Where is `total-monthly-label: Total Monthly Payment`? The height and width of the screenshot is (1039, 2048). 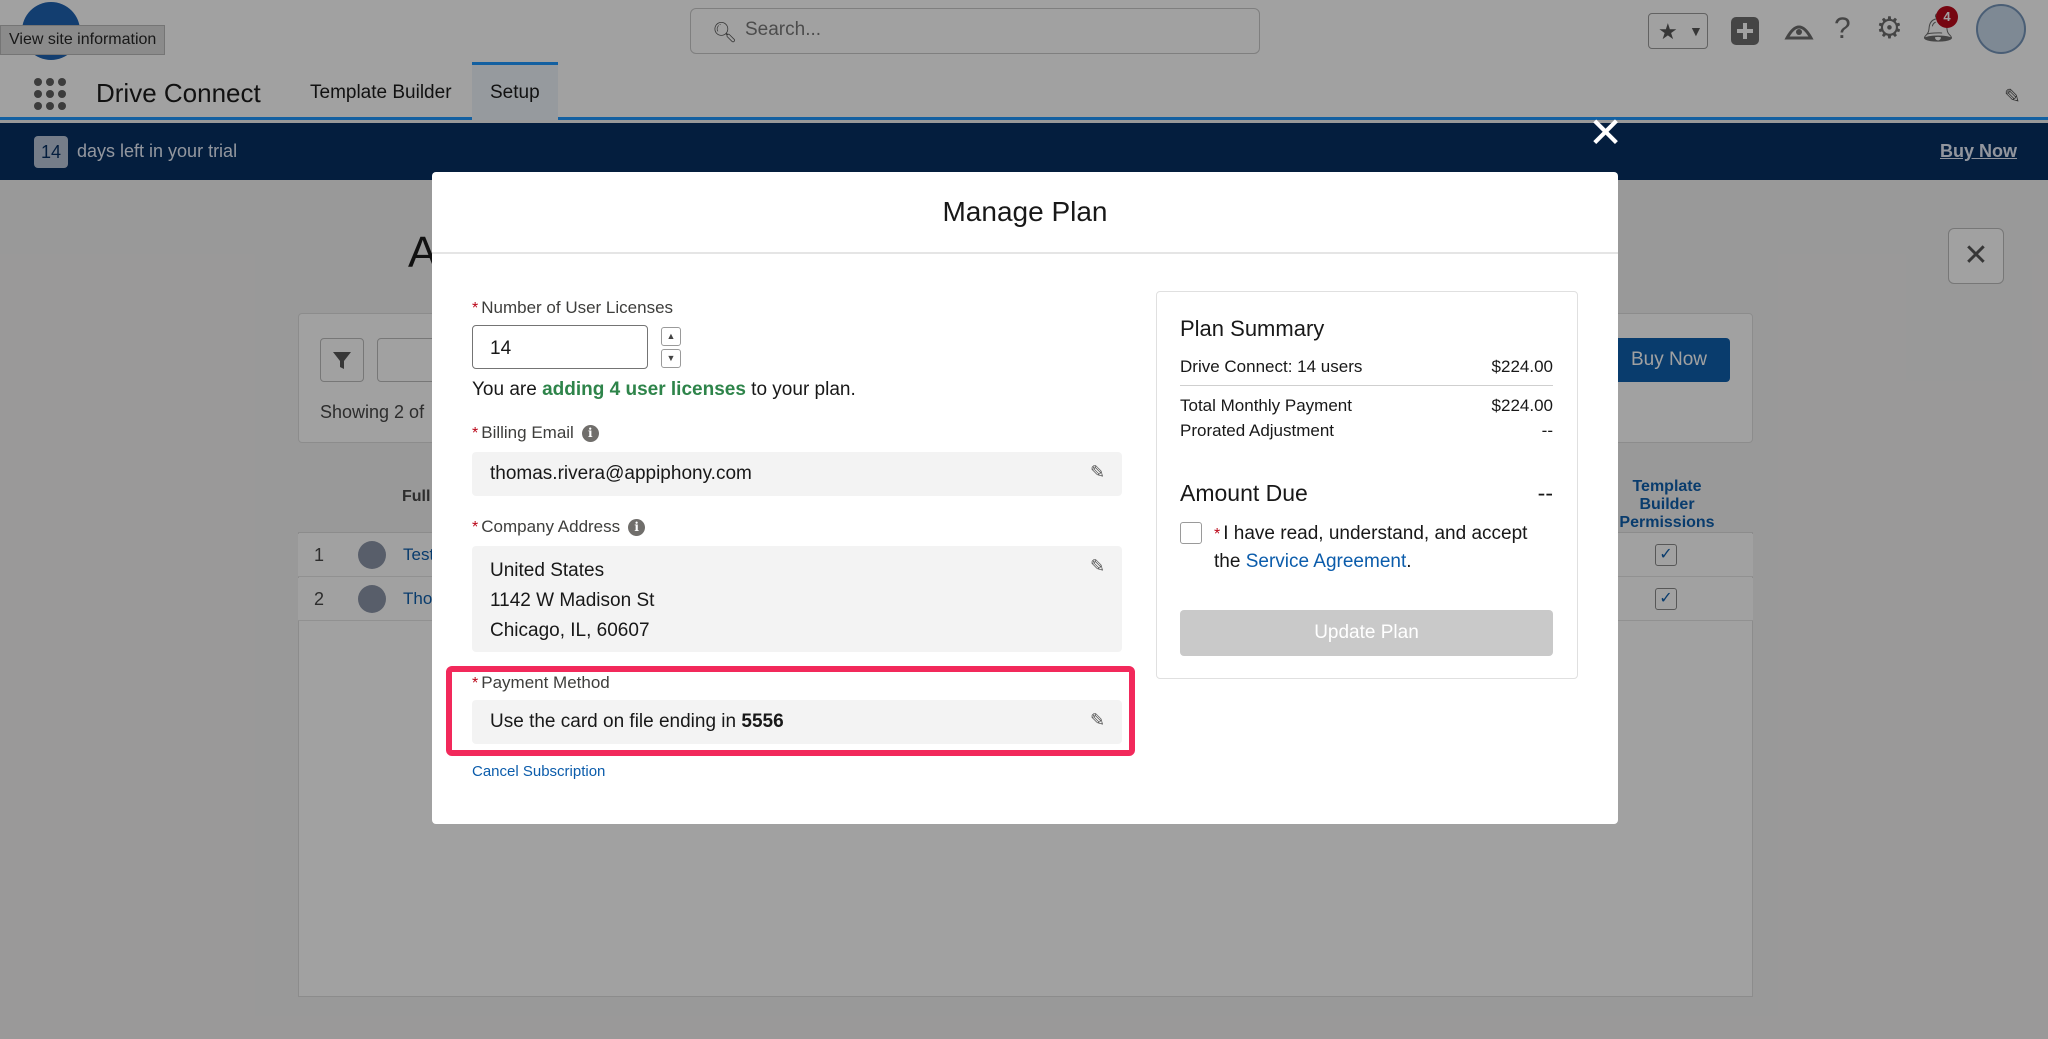 total-monthly-label: Total Monthly Payment is located at coordinates (1266, 405).